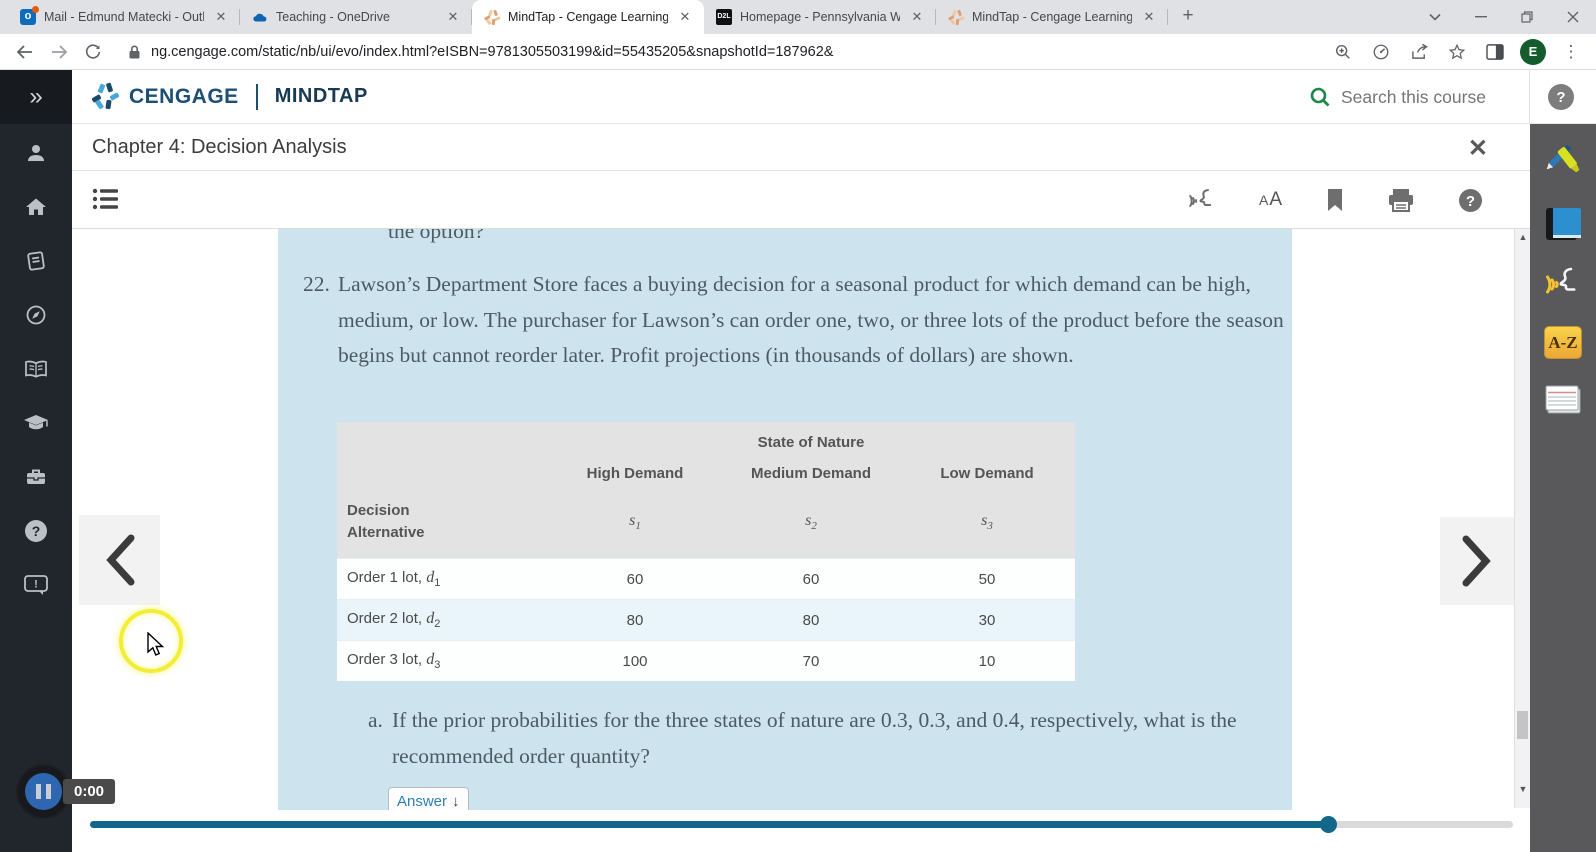 The width and height of the screenshot is (1596, 852). Describe the element at coordinates (36, 315) in the screenshot. I see `compass-icon` at that location.